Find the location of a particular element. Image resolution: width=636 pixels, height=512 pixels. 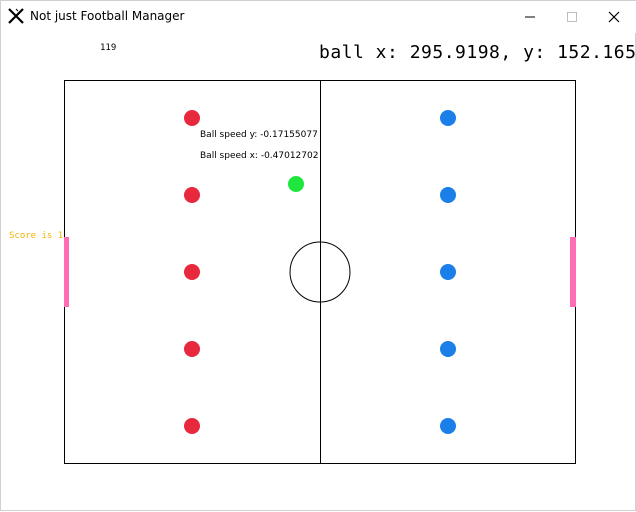

score-label: Score is 1 is located at coordinates (36, 236).